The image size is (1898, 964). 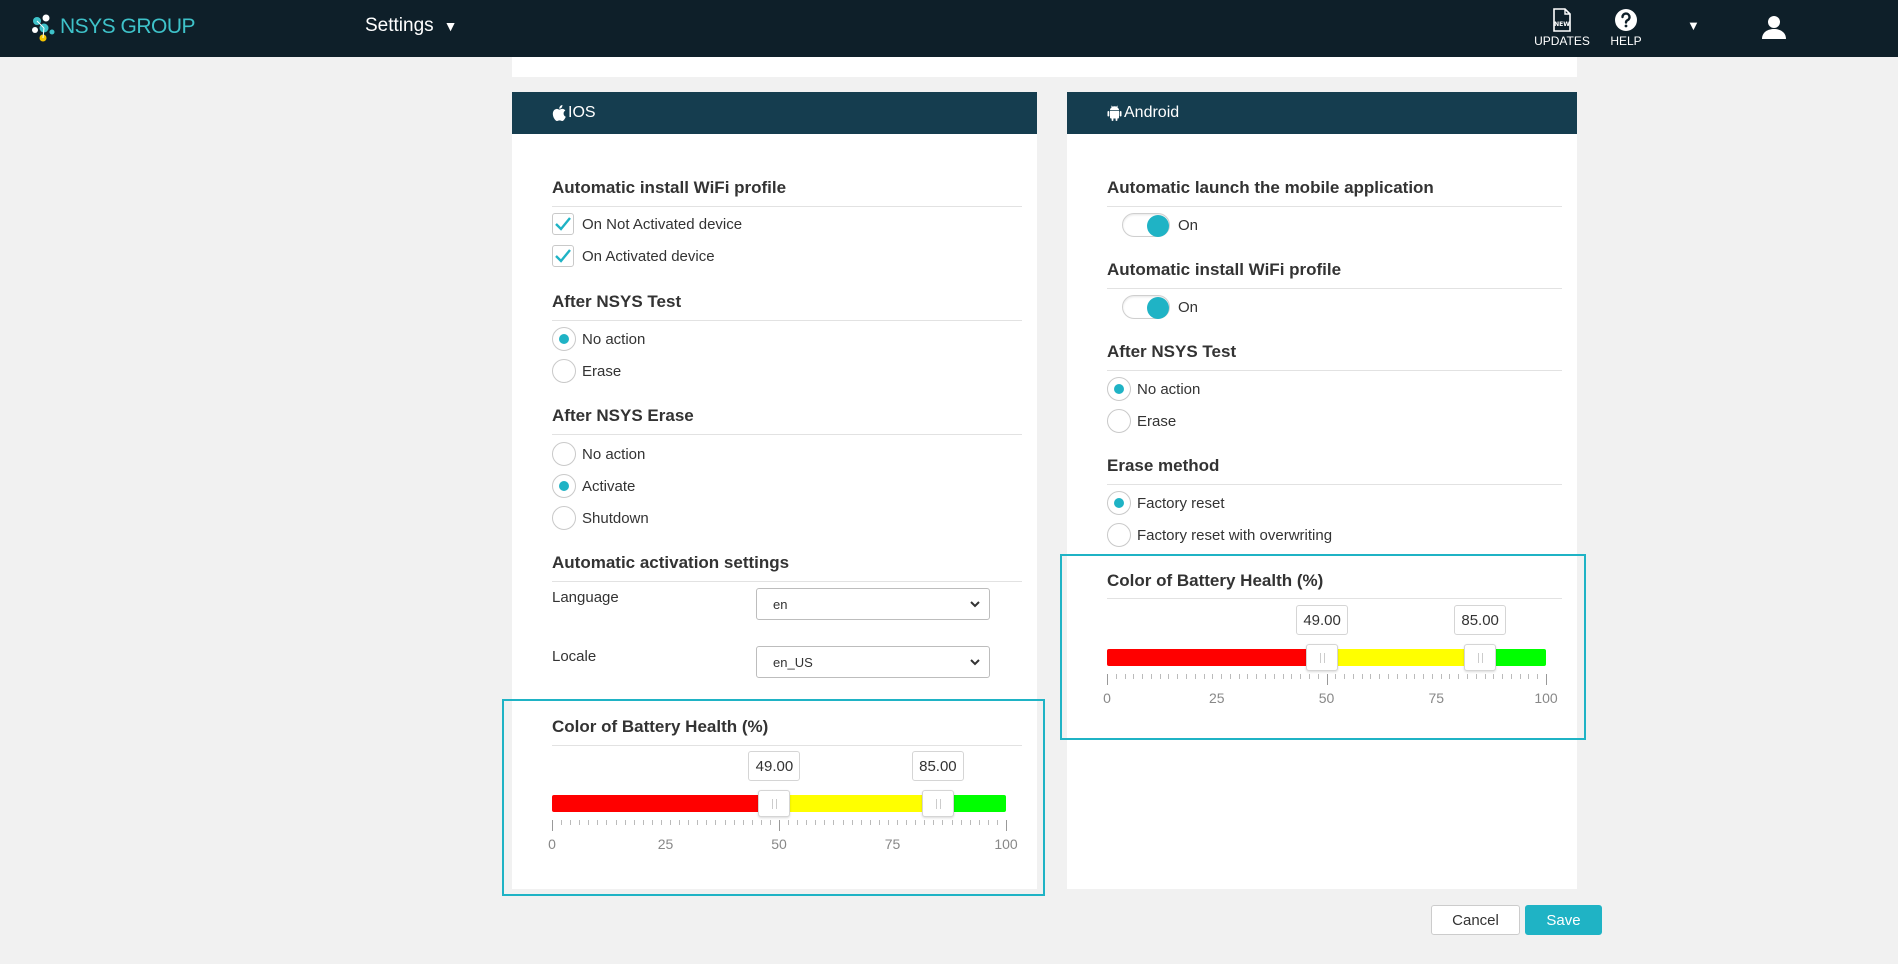 What do you see at coordinates (1693, 25) in the screenshot?
I see `account-dropdown-toggle: ▼` at bounding box center [1693, 25].